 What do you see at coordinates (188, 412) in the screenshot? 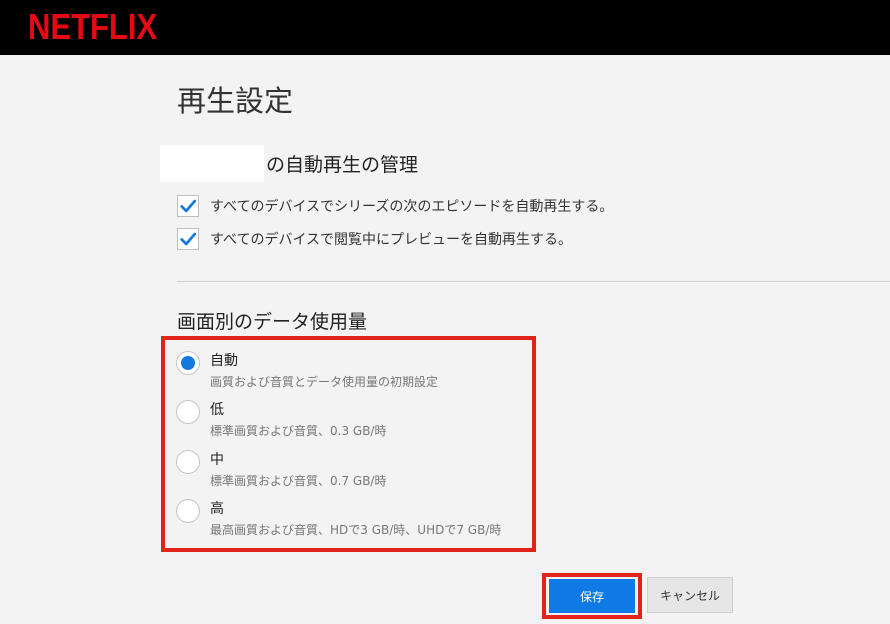
I see `data-usage-radio-low` at bounding box center [188, 412].